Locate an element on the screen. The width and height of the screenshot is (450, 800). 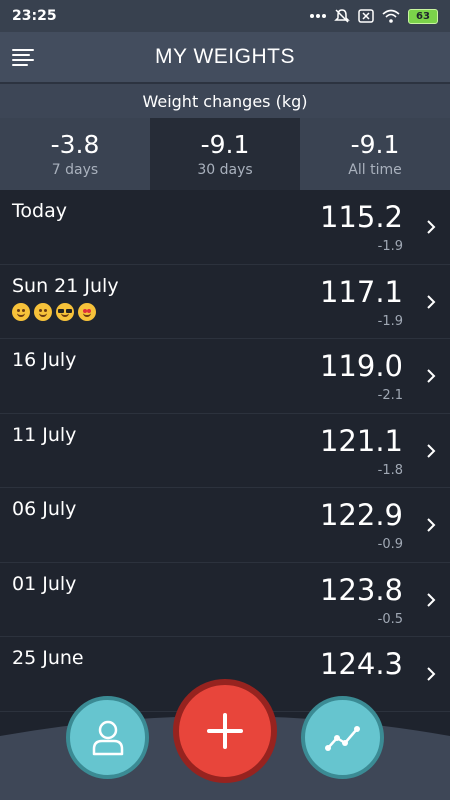
change-7-days: -3.8 7 days is located at coordinates (75, 154).